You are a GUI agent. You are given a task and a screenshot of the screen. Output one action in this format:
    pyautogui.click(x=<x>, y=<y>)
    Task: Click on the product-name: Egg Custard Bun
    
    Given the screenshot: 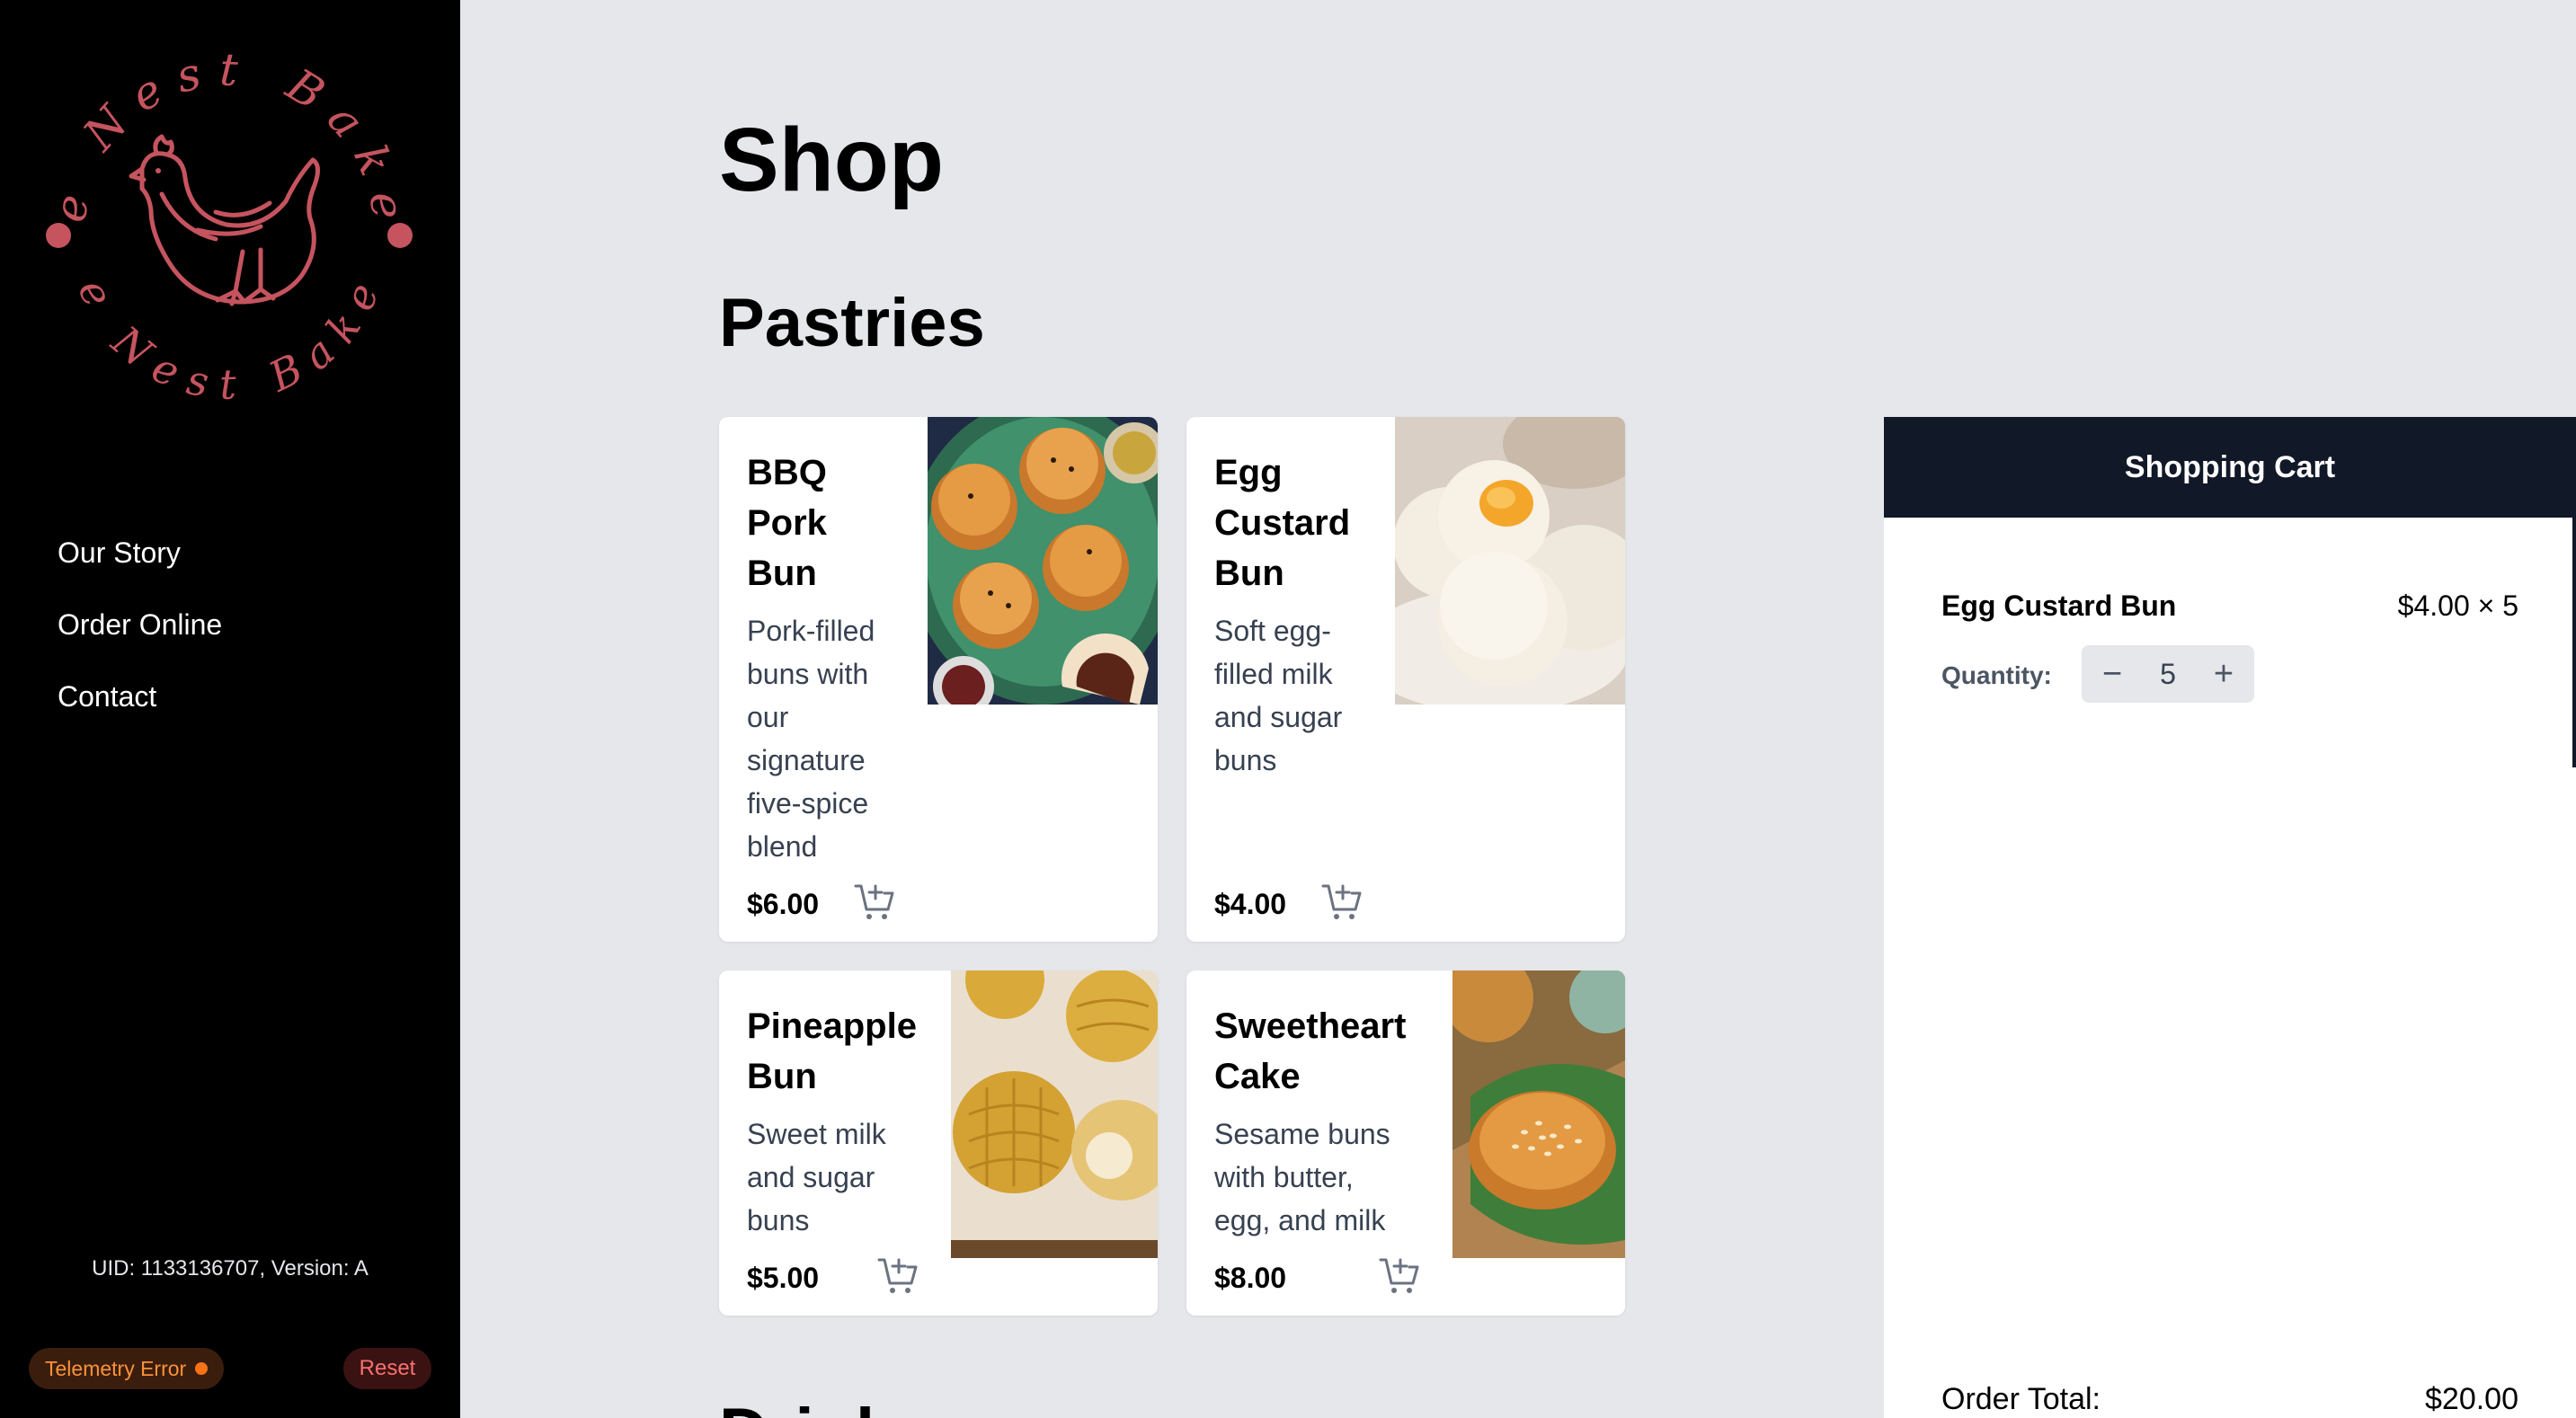 What is the action you would take?
    pyautogui.click(x=1313, y=523)
    